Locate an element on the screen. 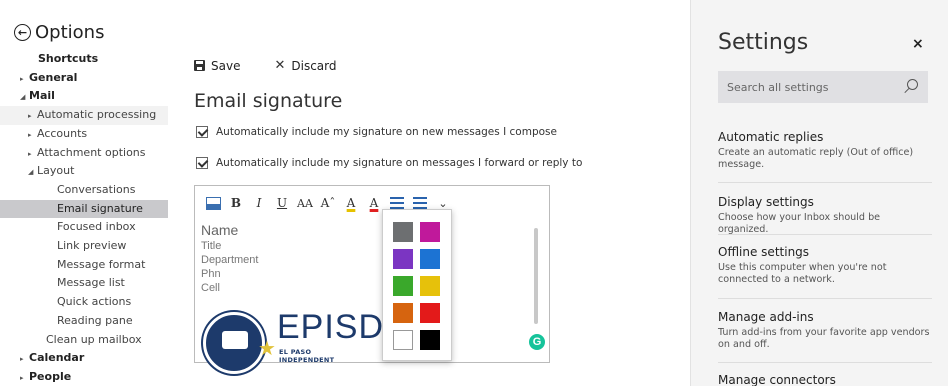 The width and height of the screenshot is (948, 386). nav-item-label: Email signature is located at coordinates (100, 208).